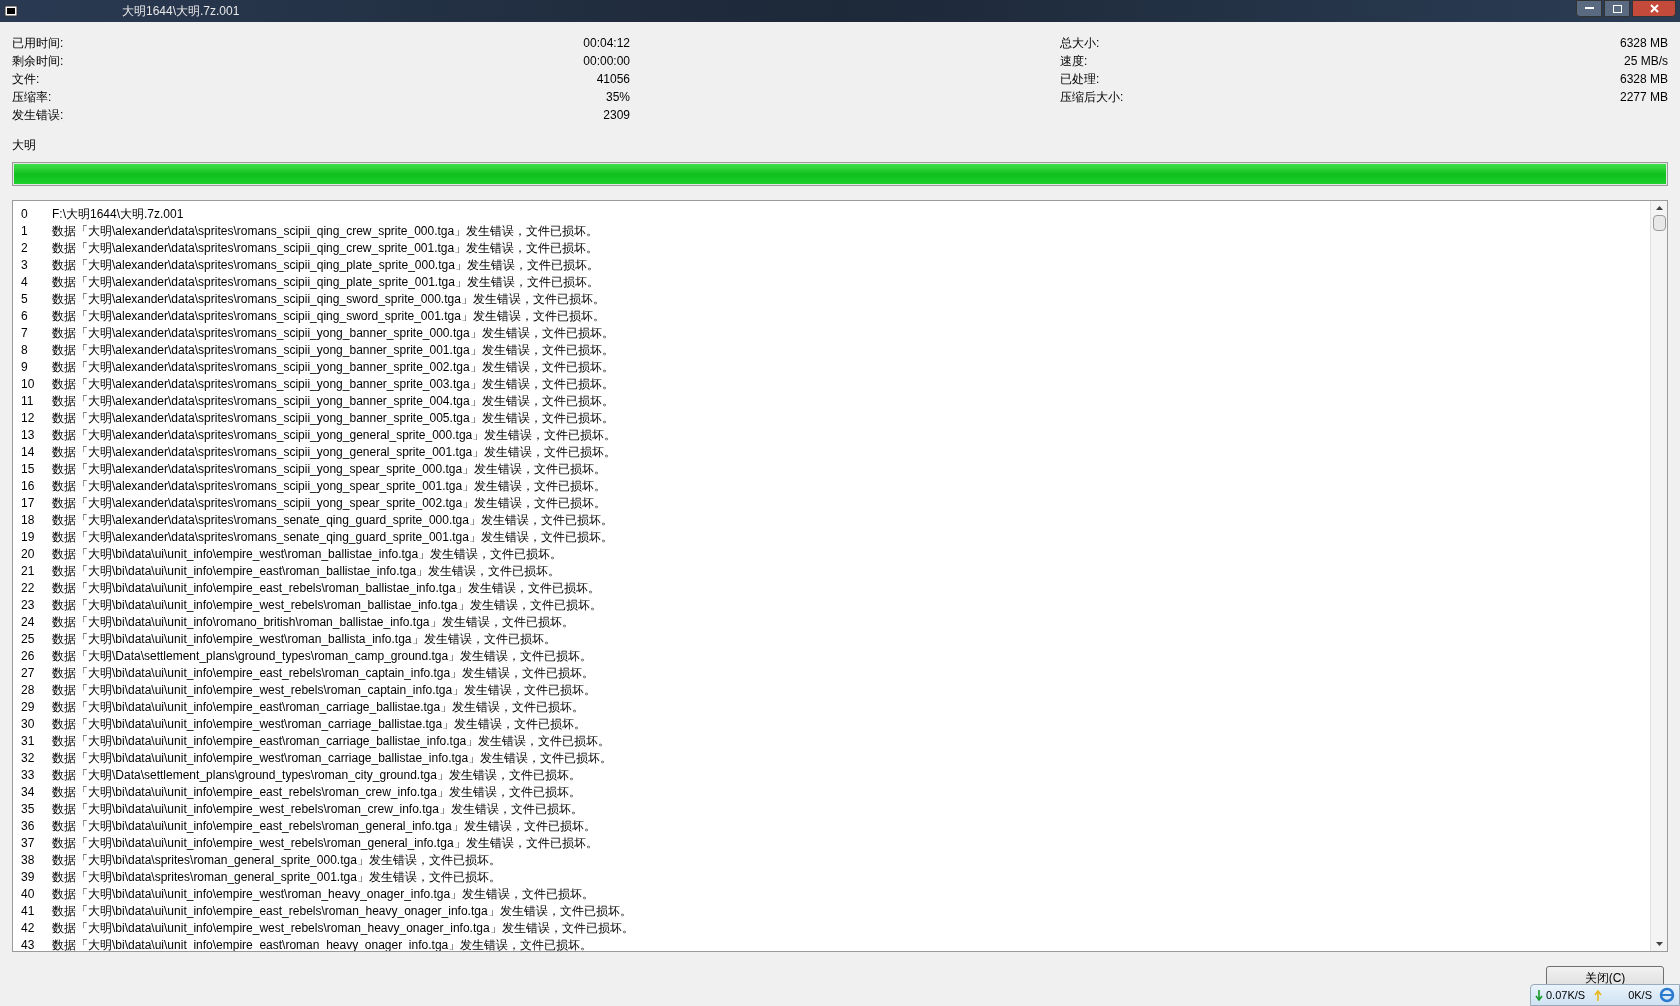 The image size is (1680, 1006). What do you see at coordinates (342, 911) in the screenshot?
I see `log-message: 数据「大明\bi\data\ui\unit_info\empire_east_rebels\roman_heavy_onager_info.tga」发生错误，文件已损坏。` at bounding box center [342, 911].